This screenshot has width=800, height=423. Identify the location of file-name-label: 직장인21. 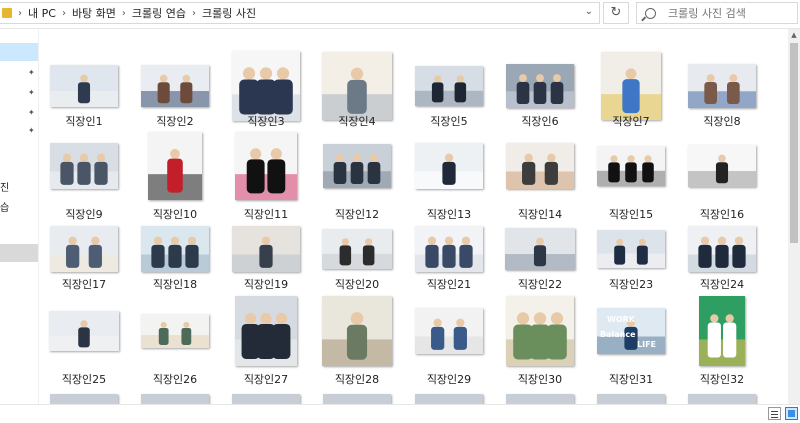
(449, 284).